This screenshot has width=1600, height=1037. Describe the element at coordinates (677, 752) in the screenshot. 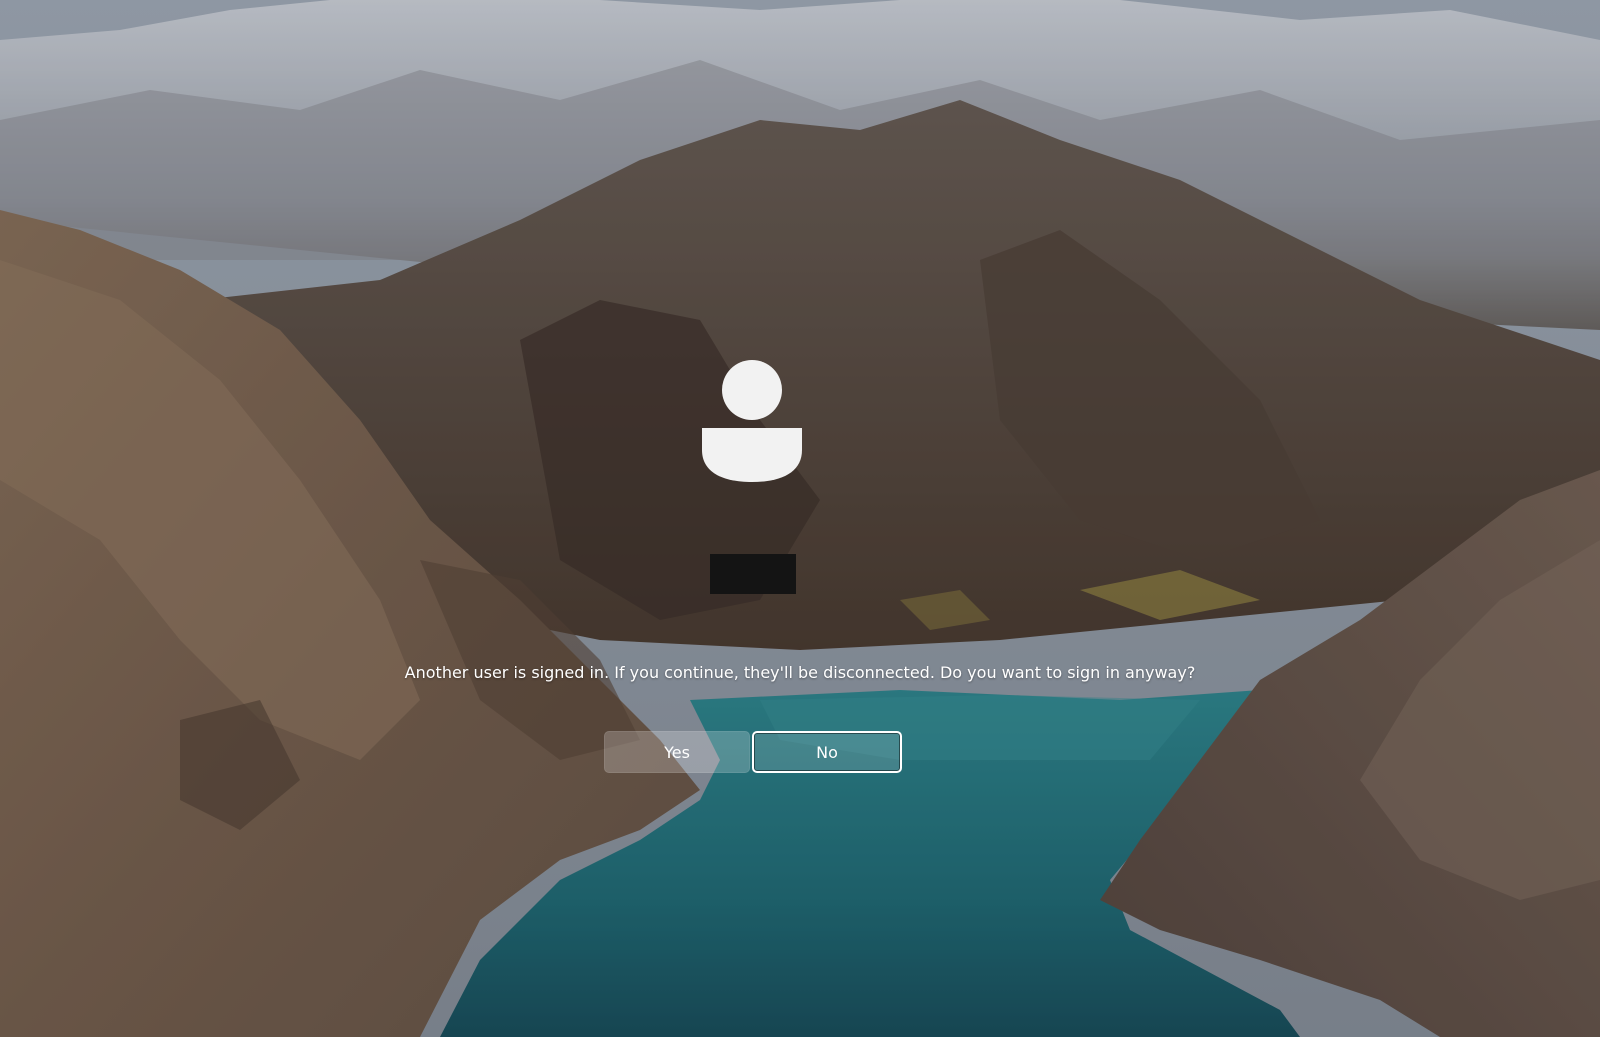

I see `yes-button: Yes` at that location.